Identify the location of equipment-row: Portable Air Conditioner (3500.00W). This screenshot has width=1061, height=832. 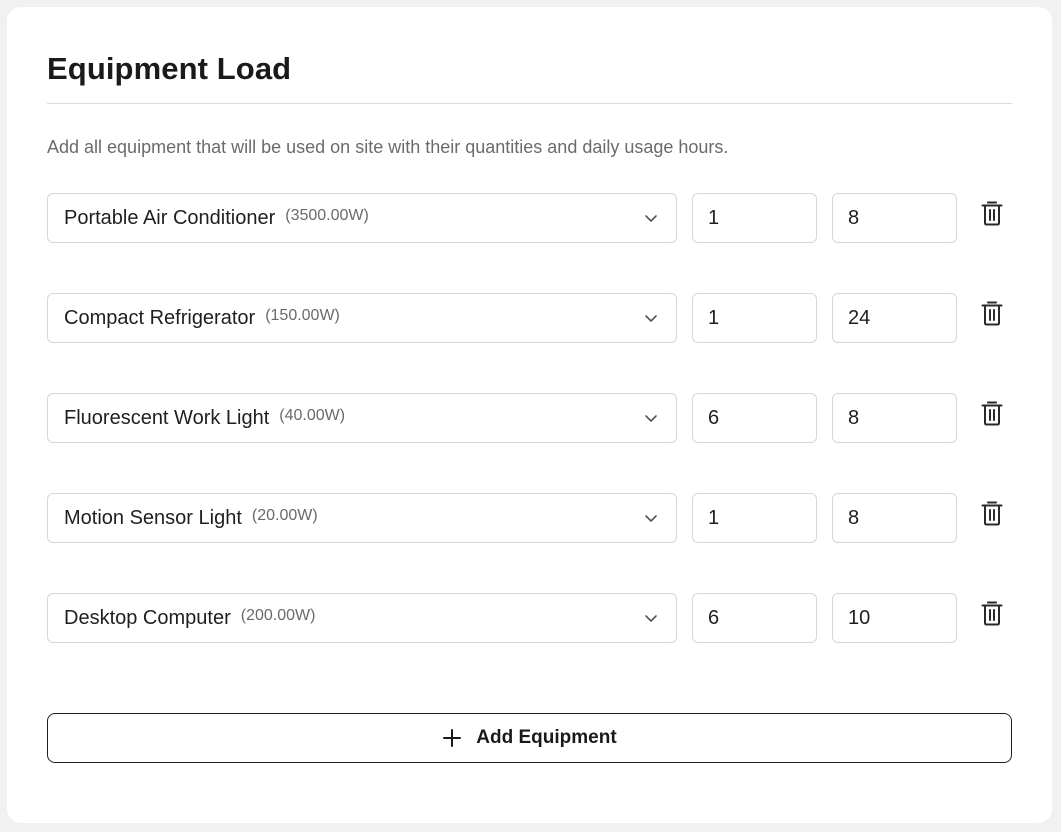
(529, 218).